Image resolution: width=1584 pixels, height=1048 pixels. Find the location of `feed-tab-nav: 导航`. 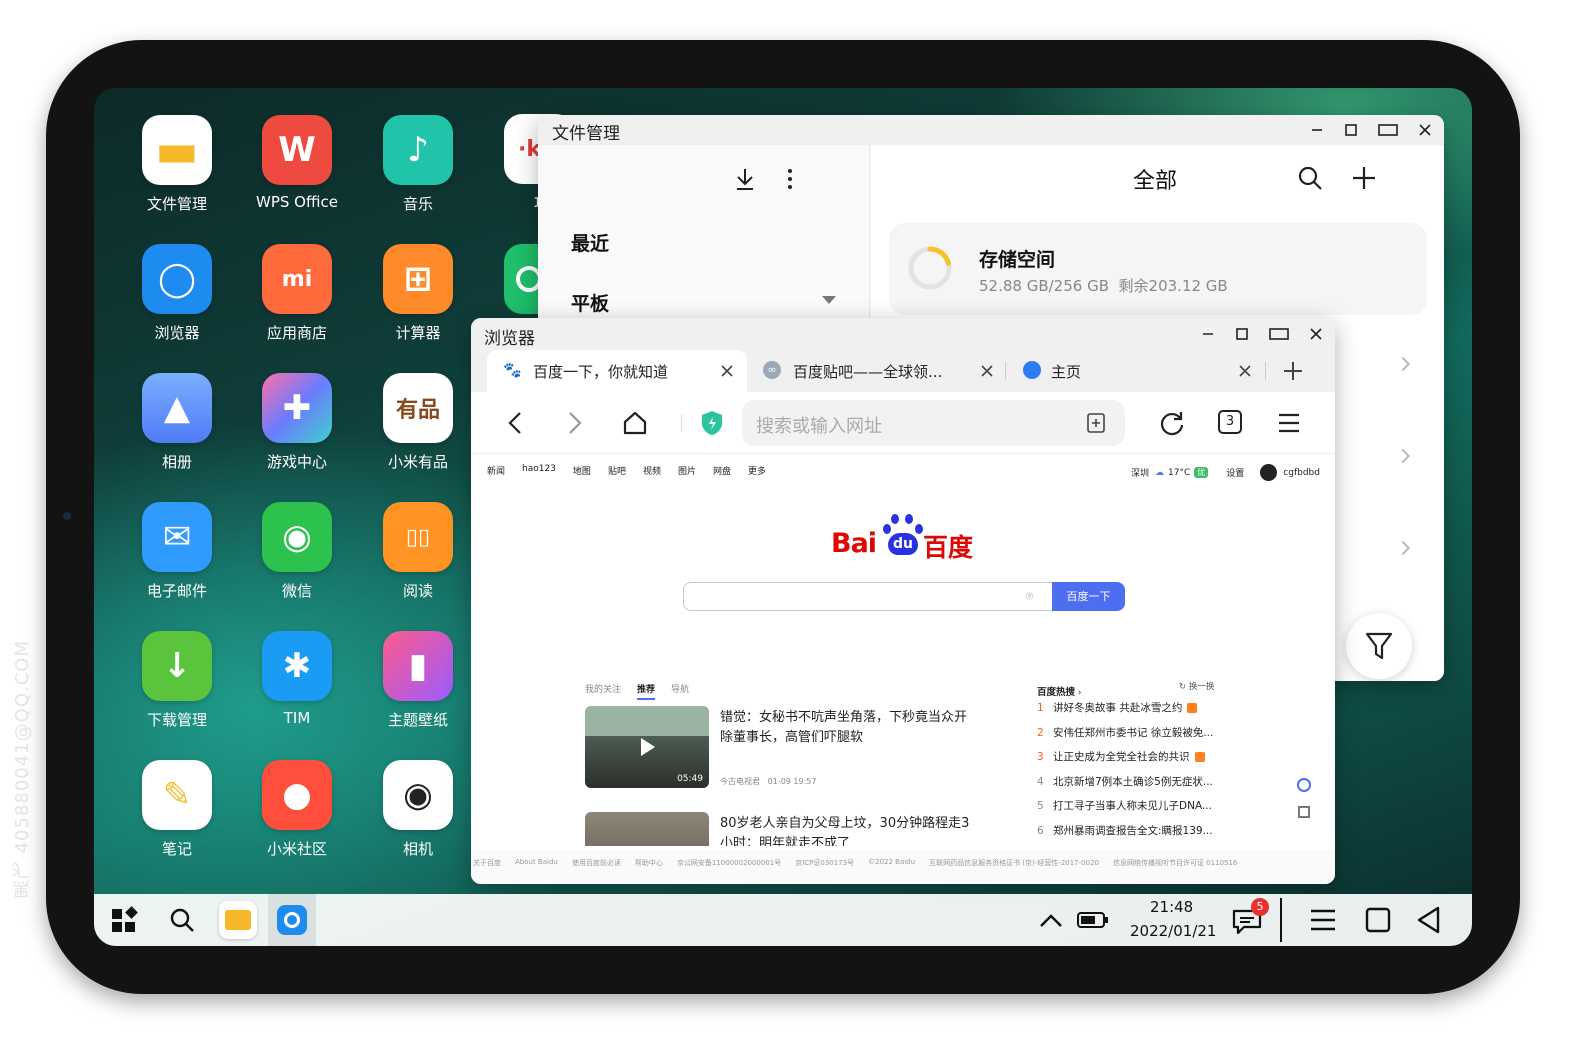

feed-tab-nav: 导航 is located at coordinates (680, 691).